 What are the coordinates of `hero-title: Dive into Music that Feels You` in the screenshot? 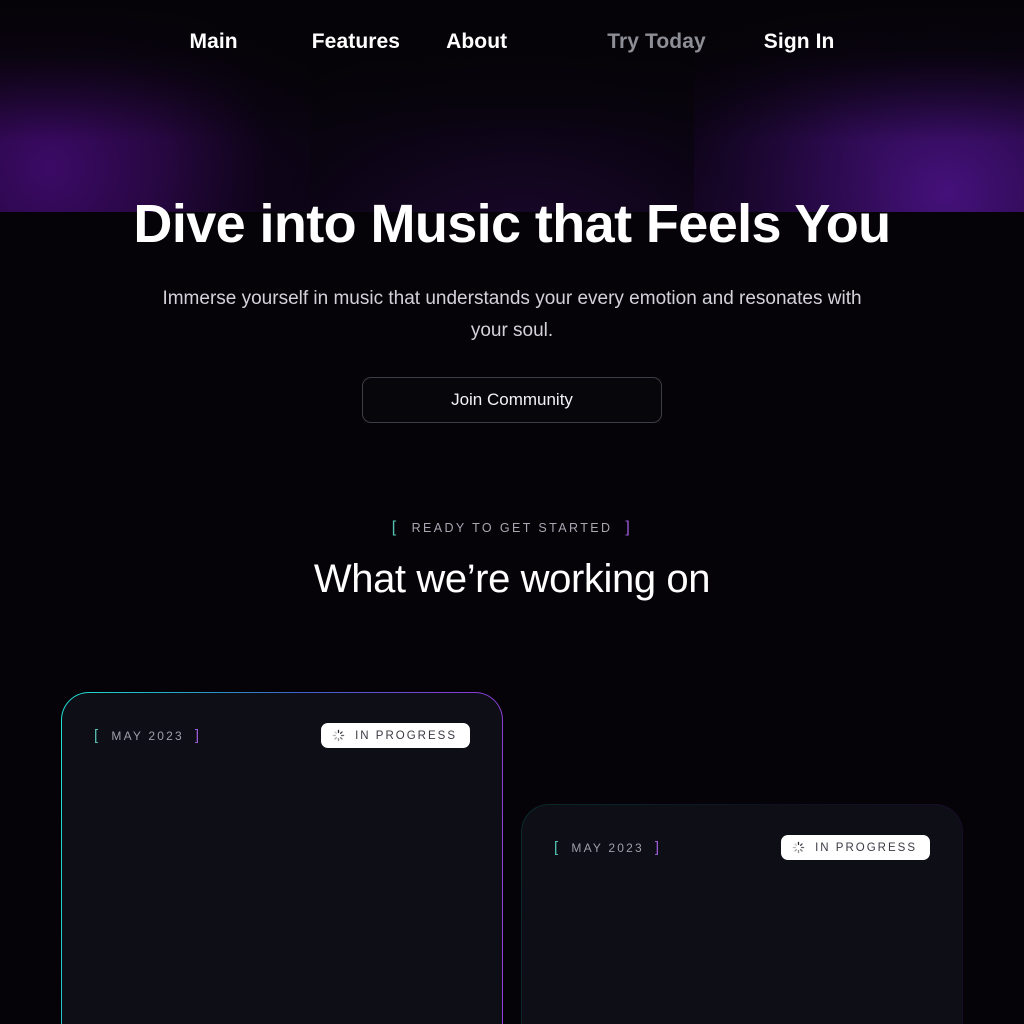 It's located at (512, 224).